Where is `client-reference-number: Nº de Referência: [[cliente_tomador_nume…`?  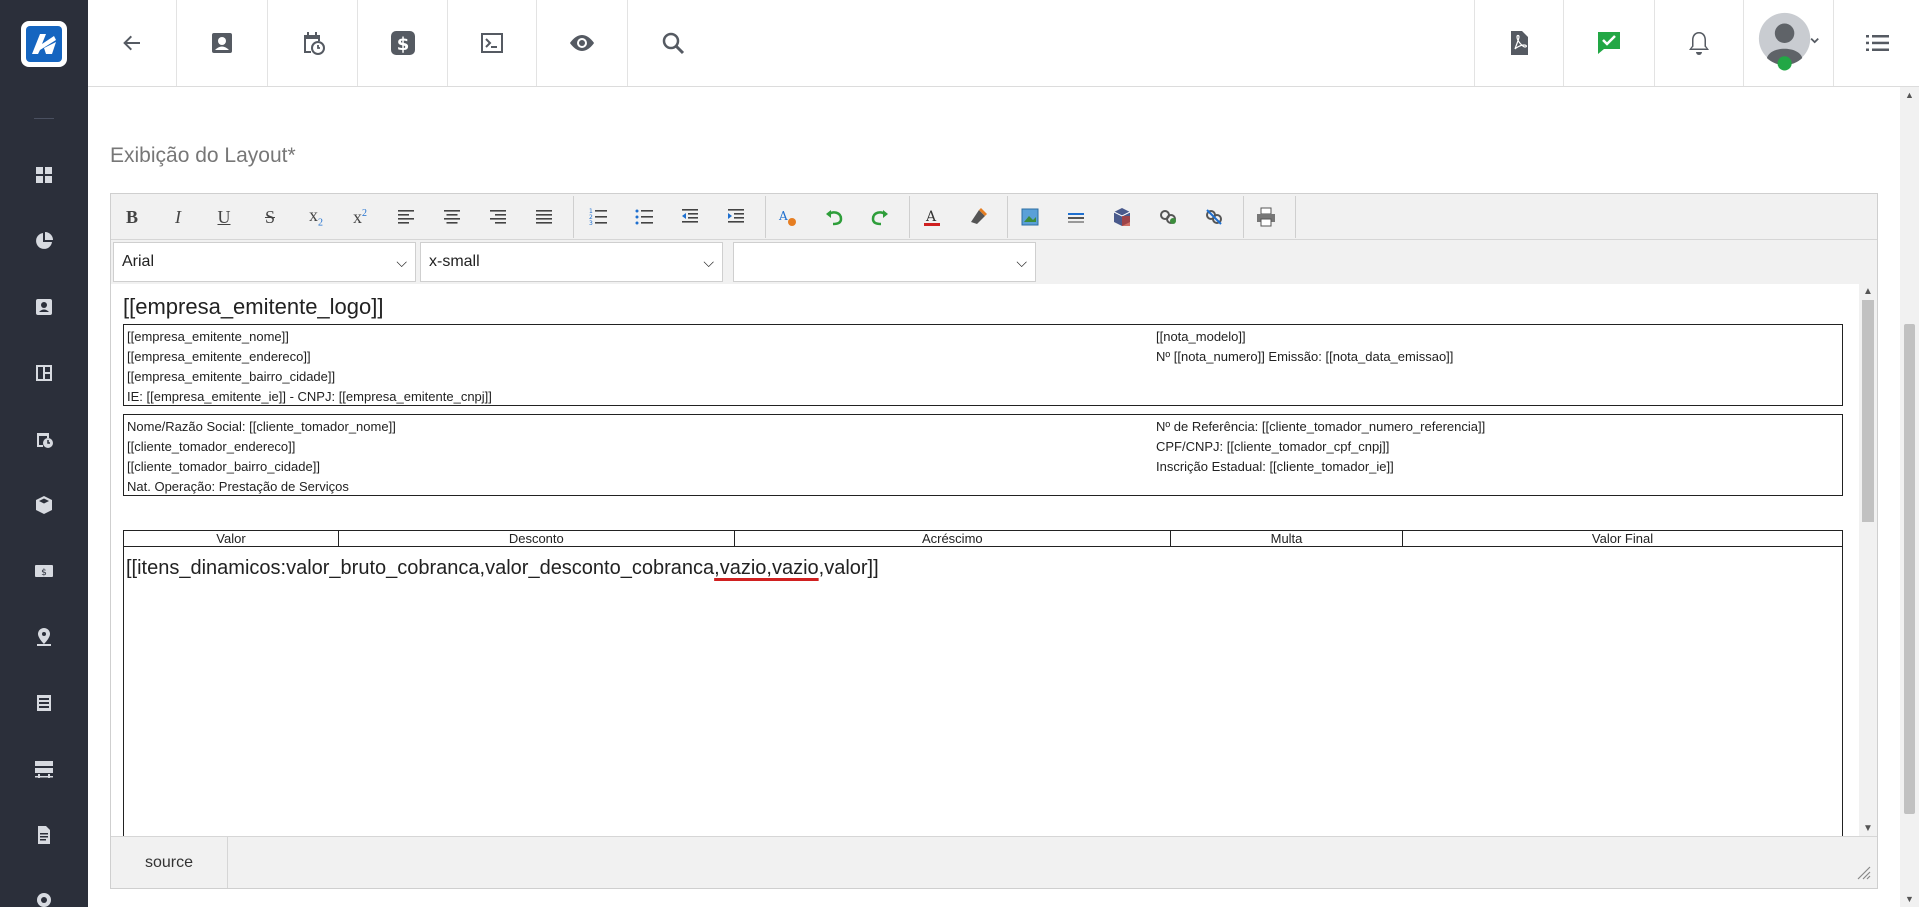 client-reference-number: Nº de Referência: [[cliente_tomador_nume… is located at coordinates (1321, 426).